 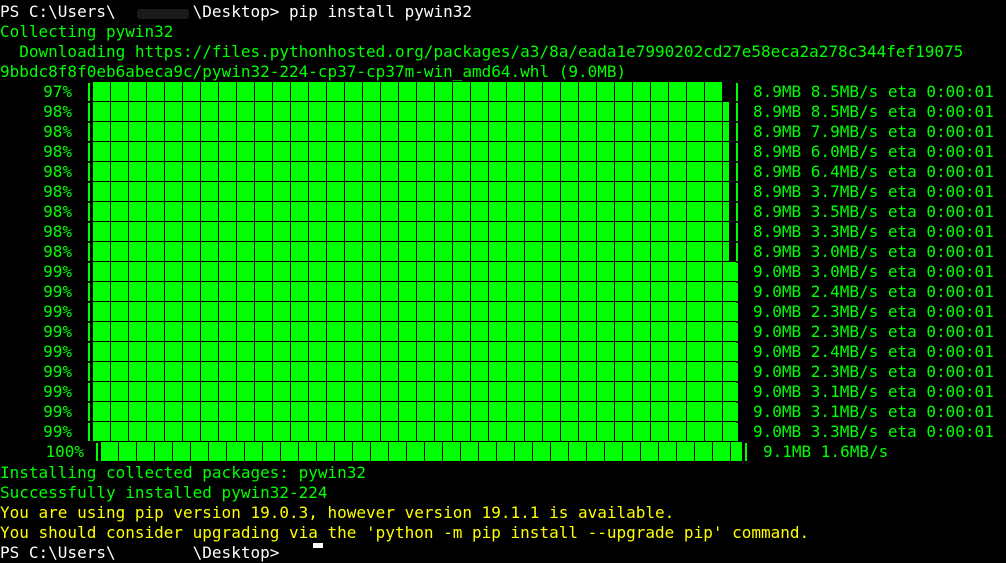 I want to click on progress-stats: 8.9MB 3.3MB/s eta 0:00:01, so click(x=873, y=231).